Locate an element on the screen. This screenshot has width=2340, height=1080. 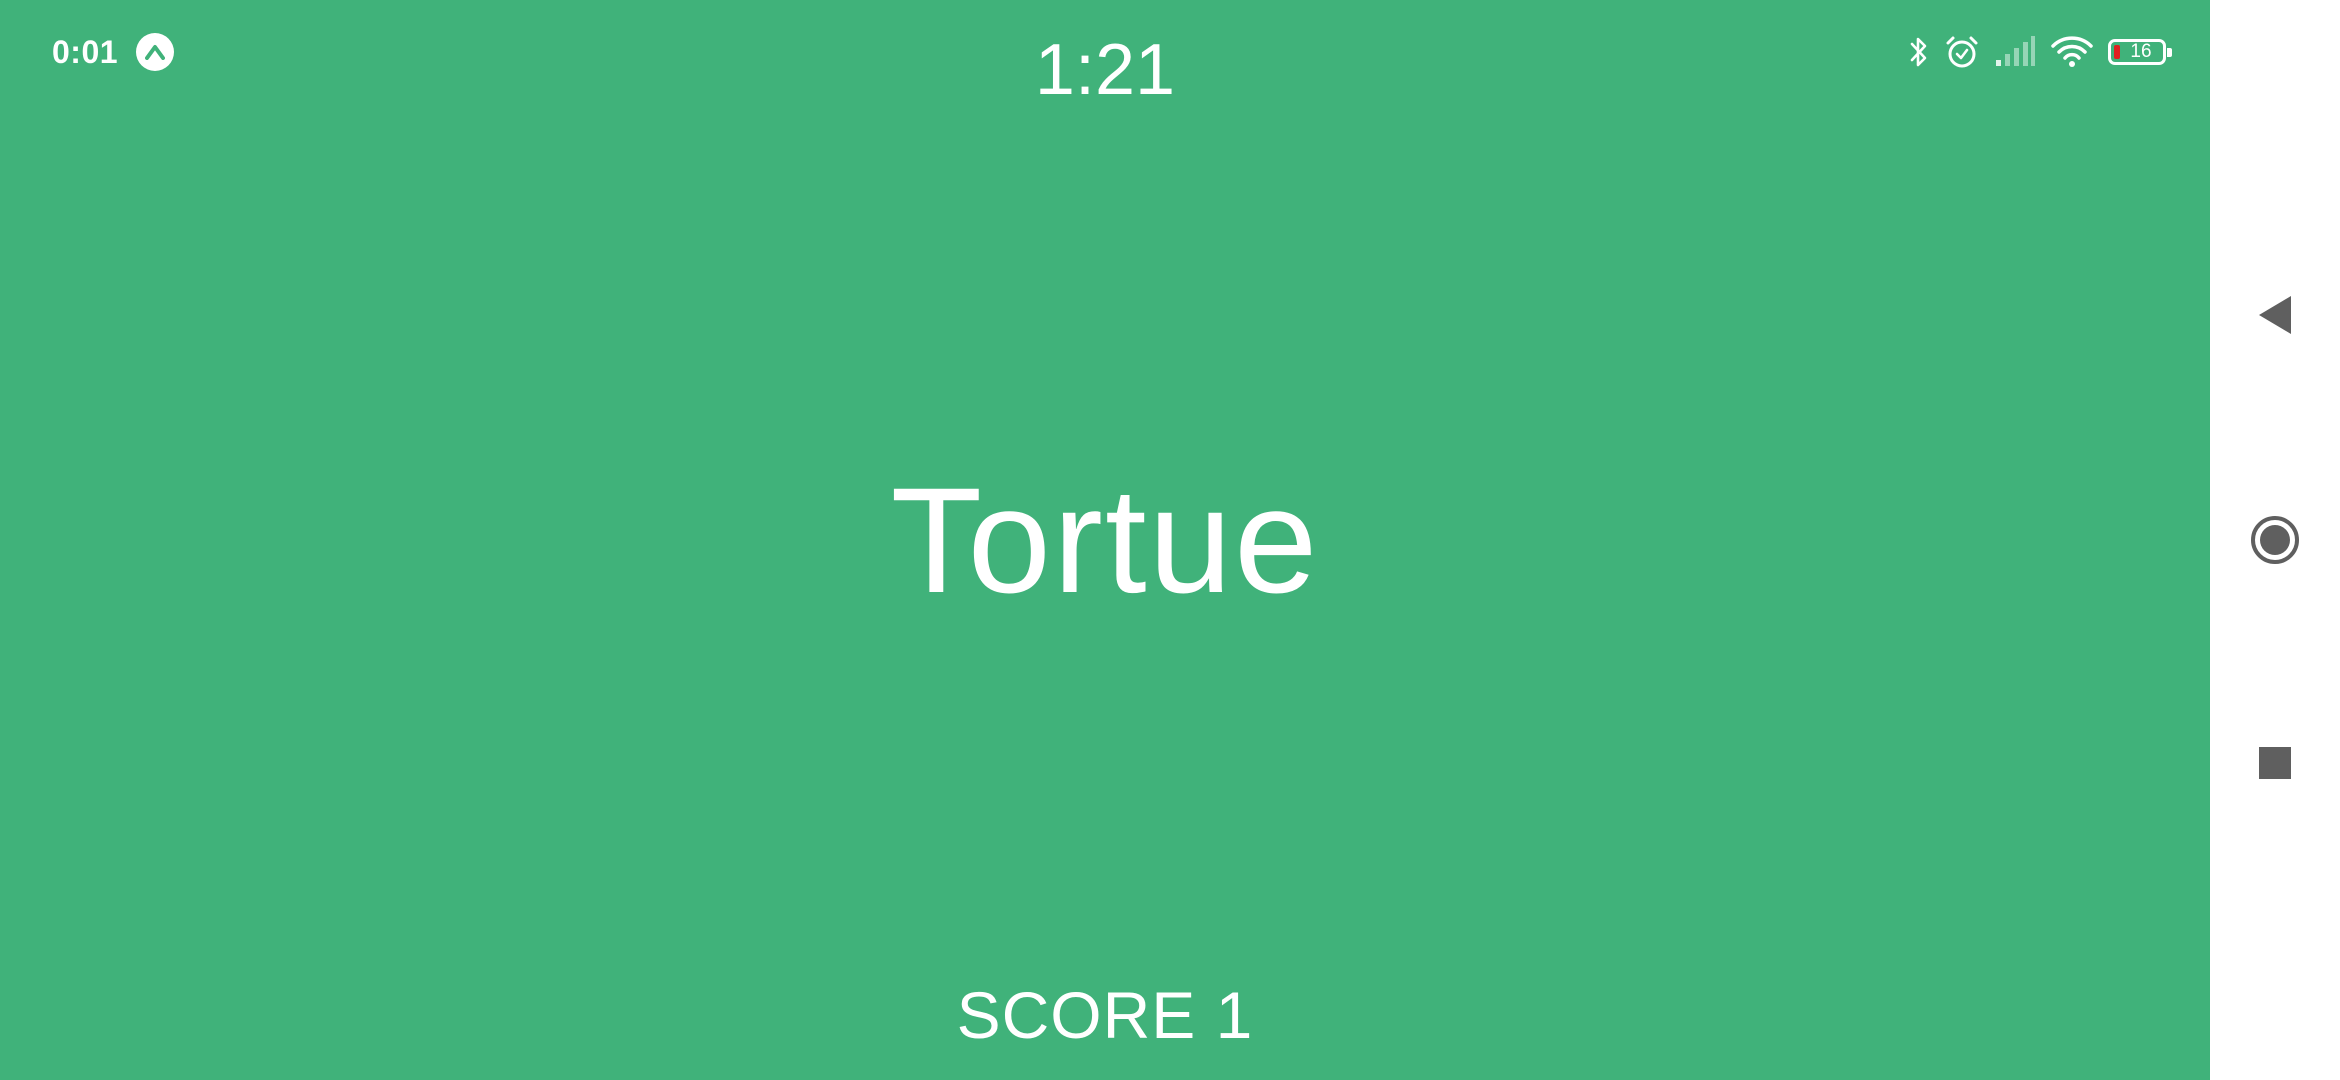
battery-icon: 16 is located at coordinates (2140, 52).